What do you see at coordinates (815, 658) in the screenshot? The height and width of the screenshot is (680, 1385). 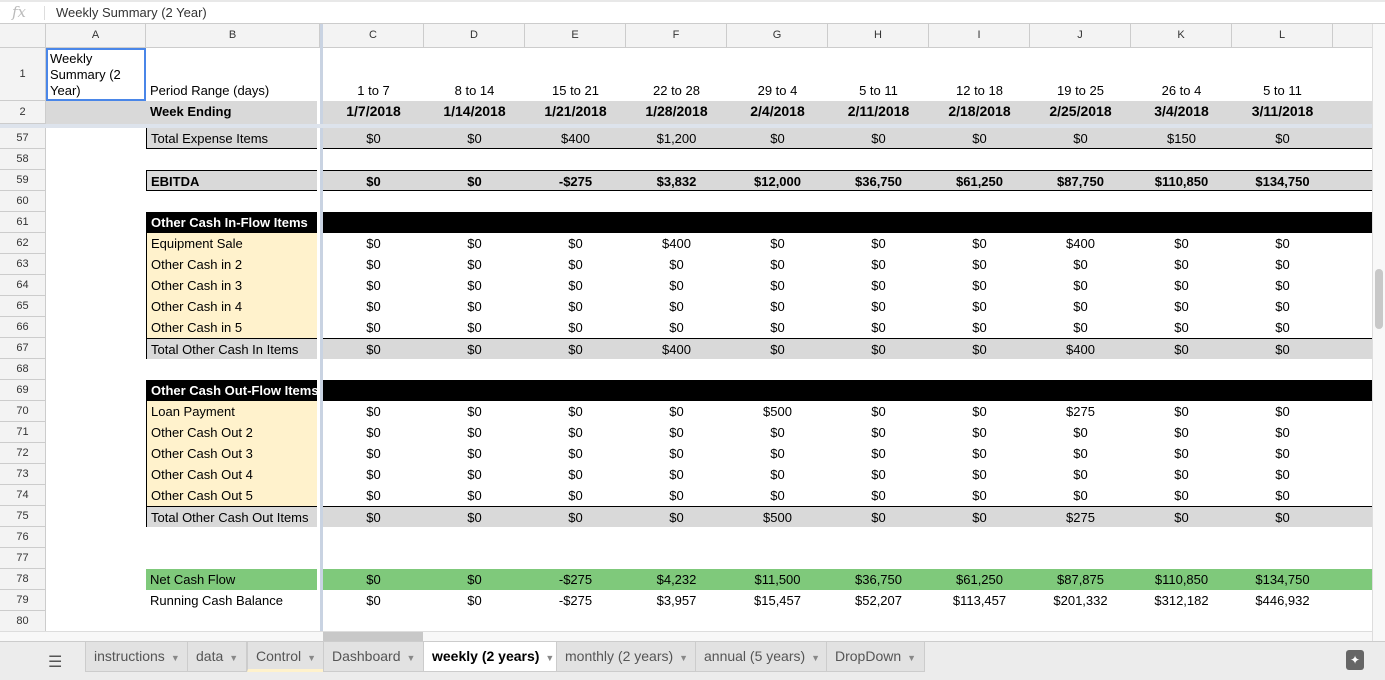 I see `tab-menu-chevron-icon: ▼` at bounding box center [815, 658].